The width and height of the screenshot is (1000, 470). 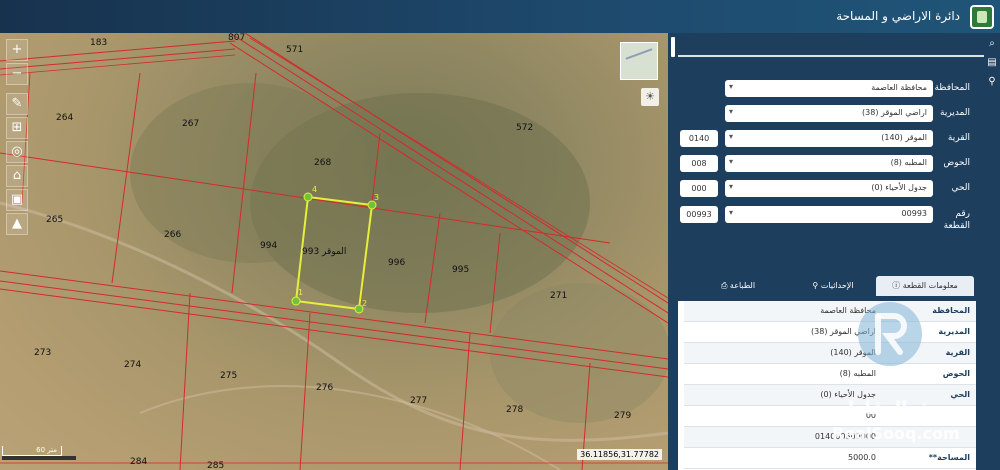 What do you see at coordinates (619, 454) in the screenshot?
I see `coordinate-readout: 36.11856,31.77782` at bounding box center [619, 454].